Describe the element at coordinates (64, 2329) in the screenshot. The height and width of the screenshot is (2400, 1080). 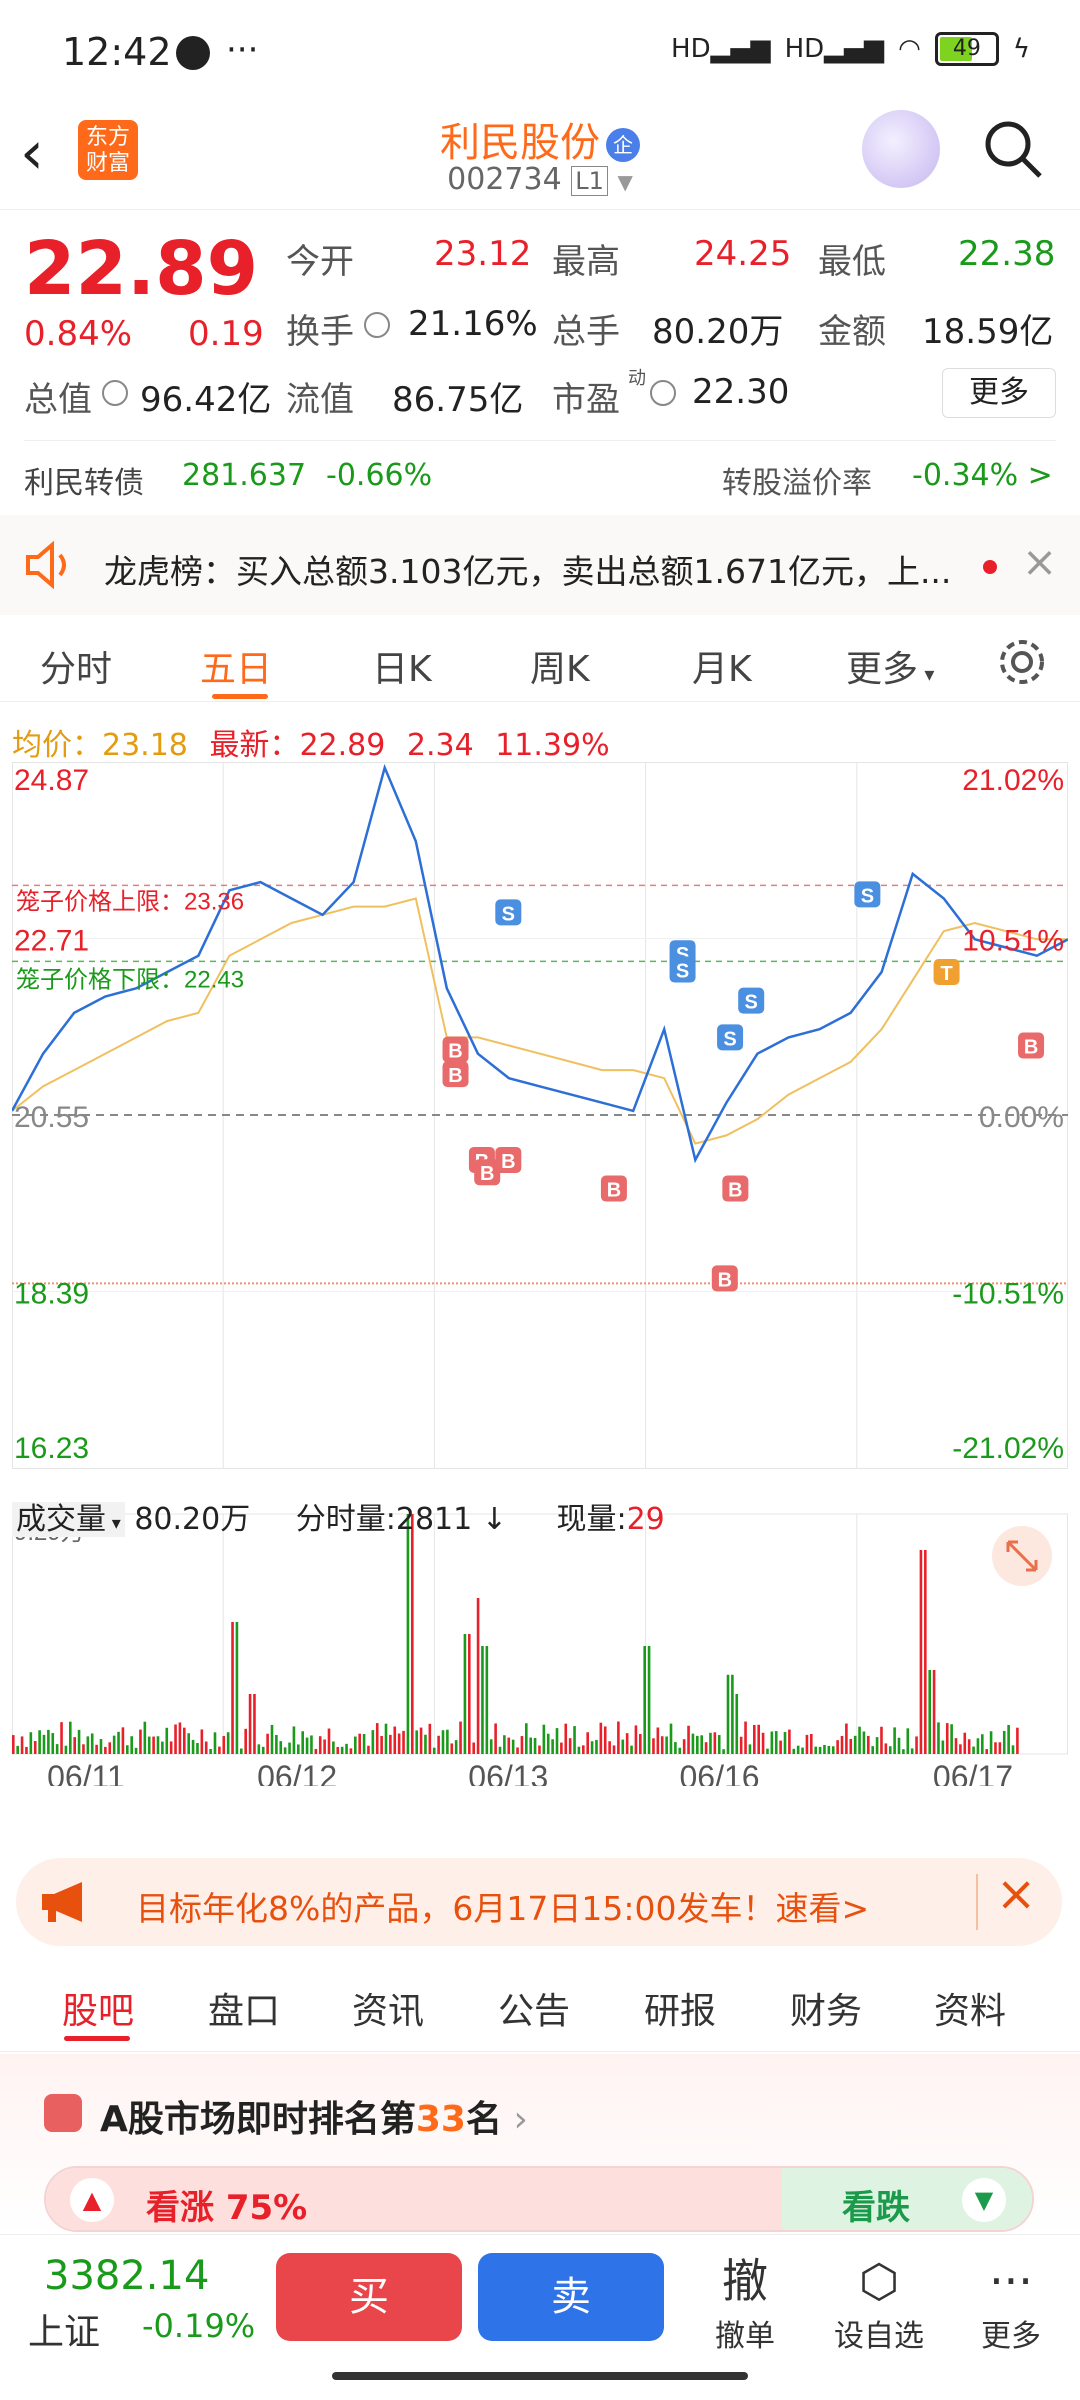
I see `index-name: 上证` at that location.